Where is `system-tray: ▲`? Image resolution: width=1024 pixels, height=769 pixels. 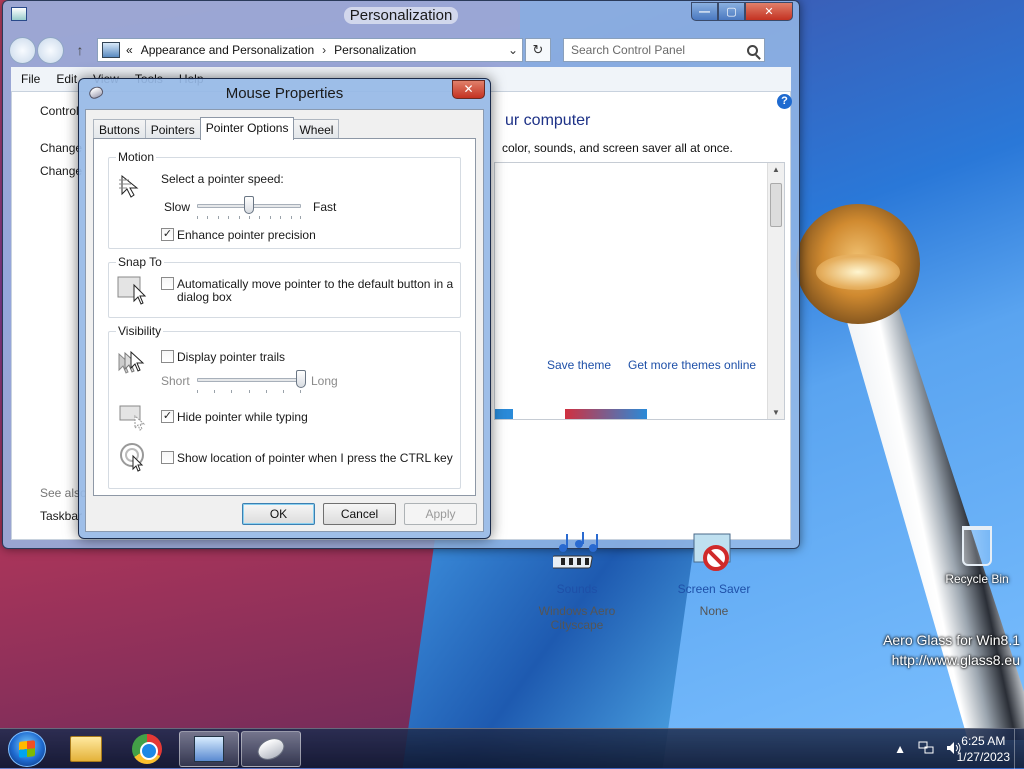
system-tray: ▲ is located at coordinates (922, 749).